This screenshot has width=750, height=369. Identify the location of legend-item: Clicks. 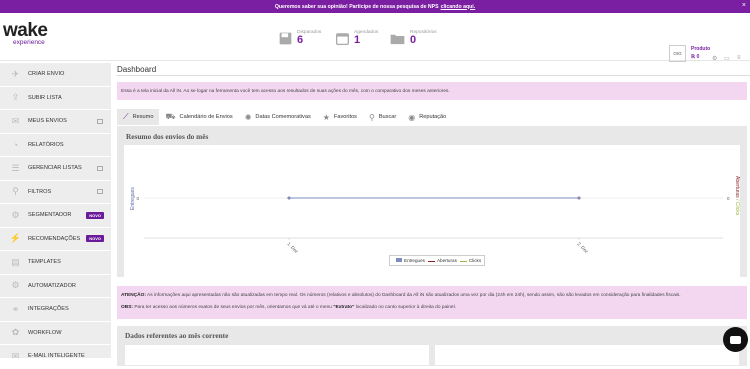
(469, 260).